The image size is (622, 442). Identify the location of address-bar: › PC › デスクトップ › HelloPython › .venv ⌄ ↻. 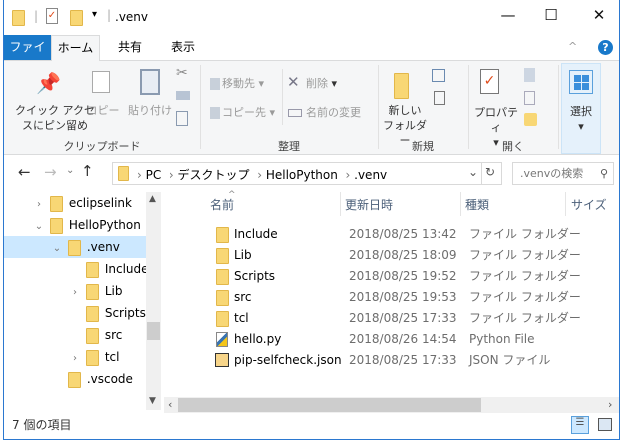
(307, 173).